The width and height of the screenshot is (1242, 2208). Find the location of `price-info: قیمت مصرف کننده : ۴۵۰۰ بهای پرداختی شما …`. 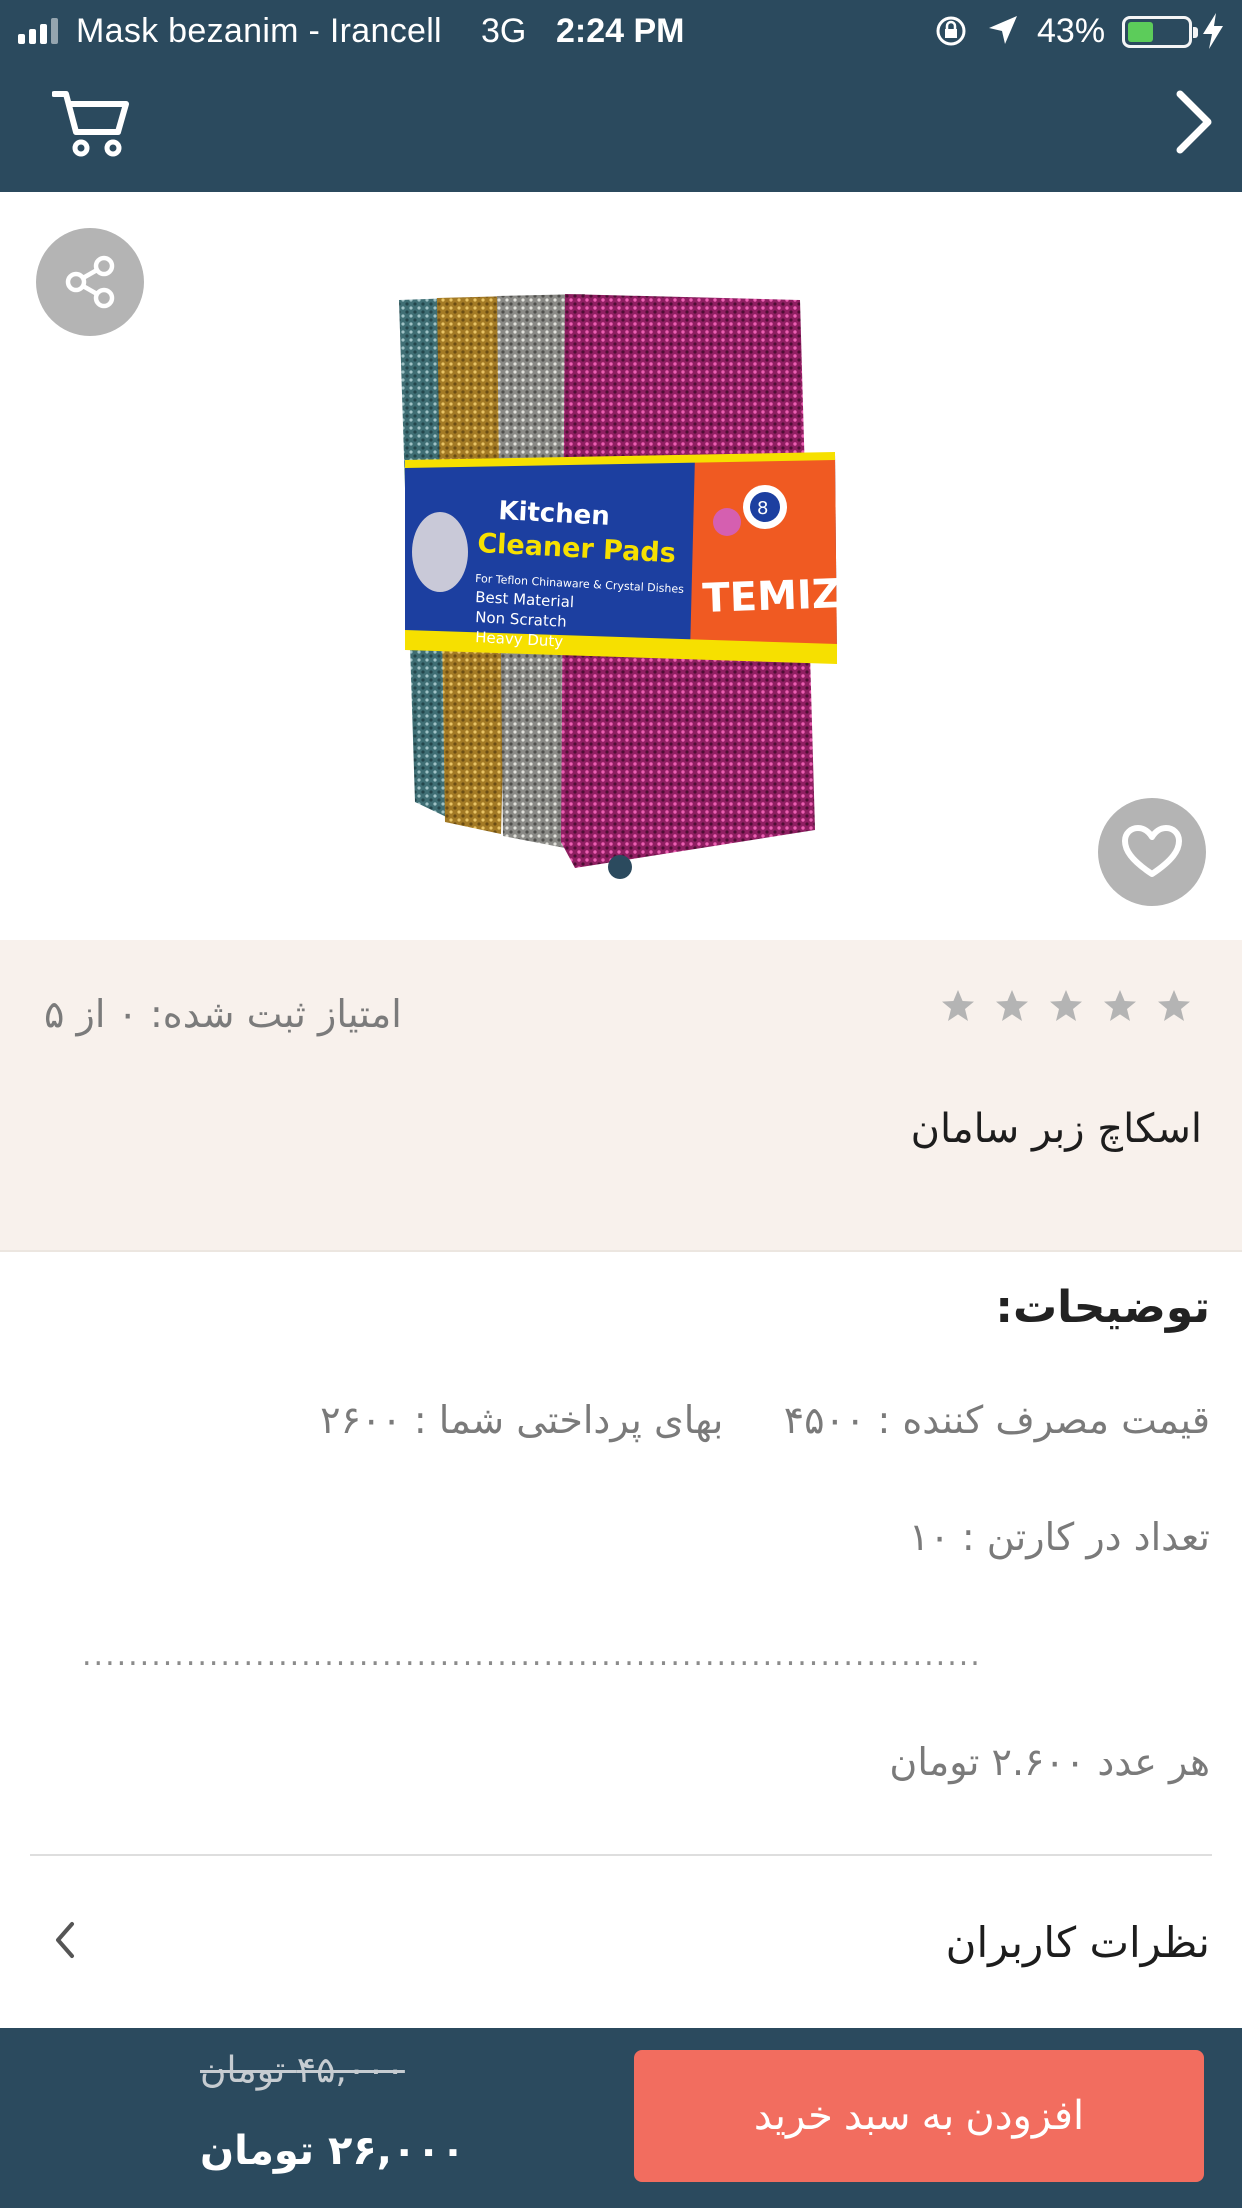

price-info: قیمت مصرف کننده : ۴۵۰۰ بهای پرداختی شما … is located at coordinates (765, 1420).